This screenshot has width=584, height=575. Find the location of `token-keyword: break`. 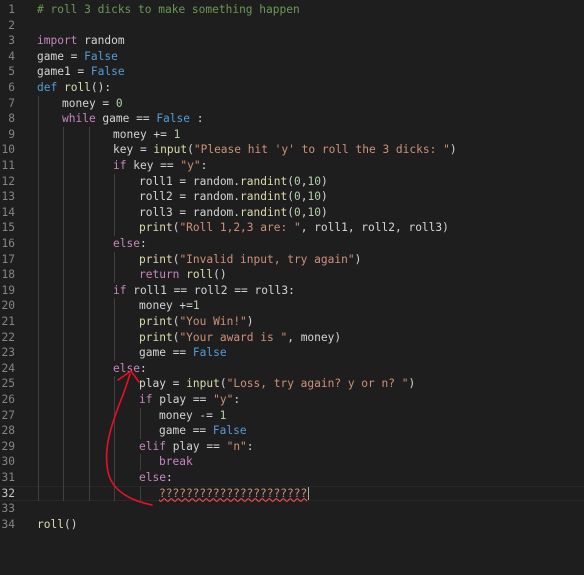

token-keyword: break is located at coordinates (176, 462).